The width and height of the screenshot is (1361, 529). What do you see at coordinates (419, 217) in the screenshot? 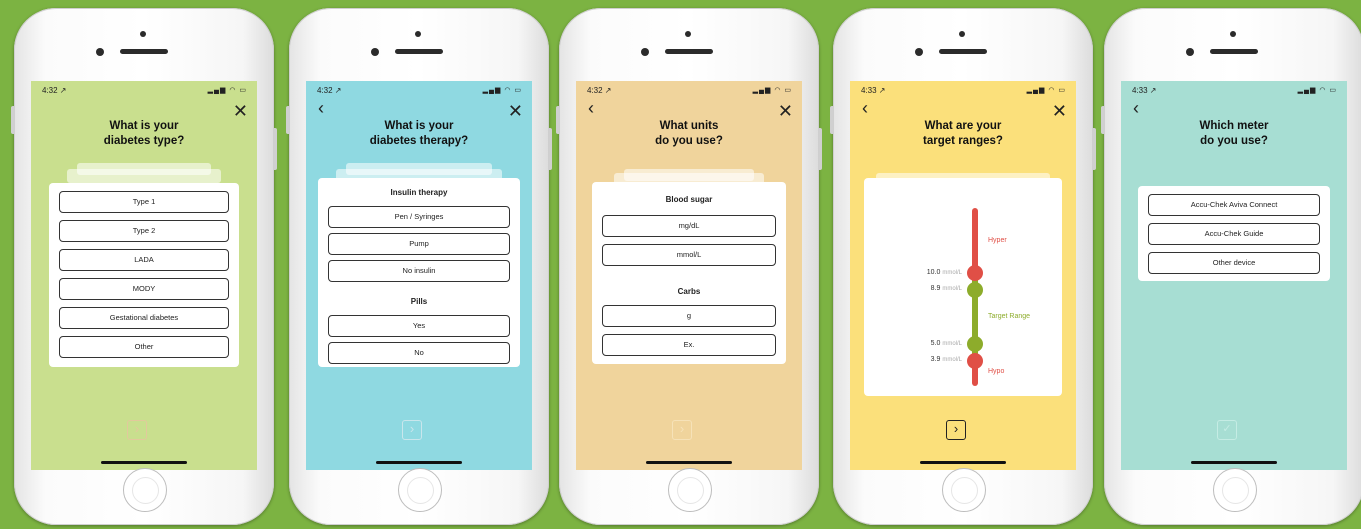
I see `option-pen-syringes: Pen / Syringes` at bounding box center [419, 217].